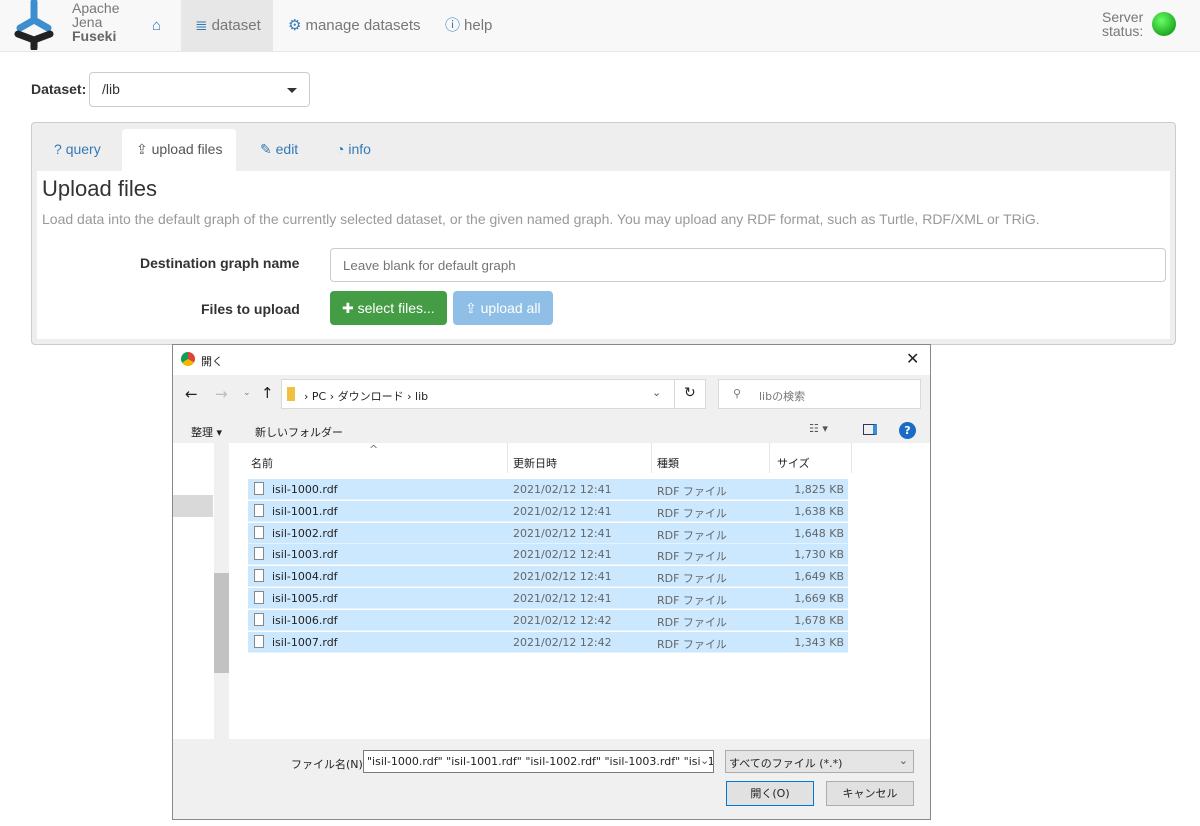 The image size is (1200, 826). What do you see at coordinates (705, 760) in the screenshot?
I see `filename-dropdown-icon: ⌄` at bounding box center [705, 760].